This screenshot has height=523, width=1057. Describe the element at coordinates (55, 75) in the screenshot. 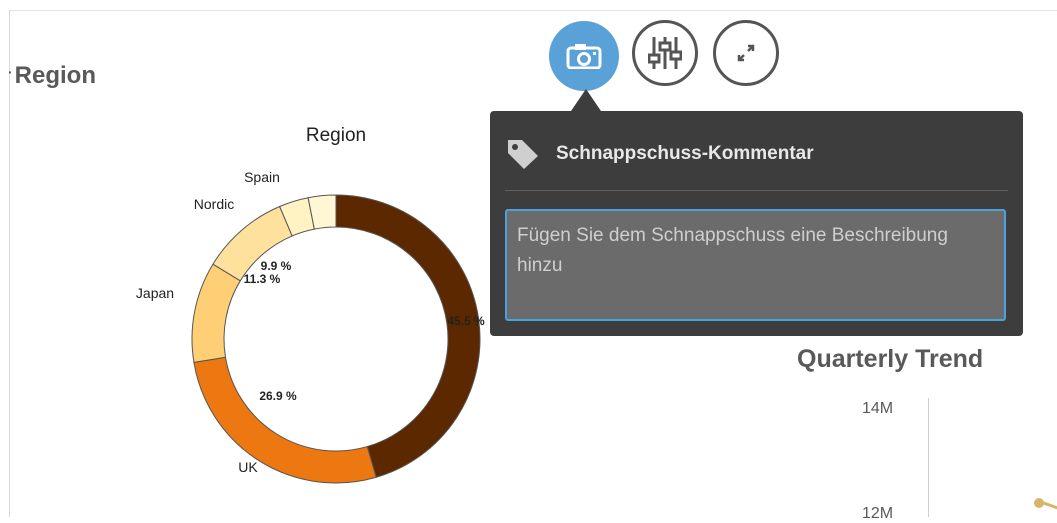

I see `panel-title-text: Region` at that location.